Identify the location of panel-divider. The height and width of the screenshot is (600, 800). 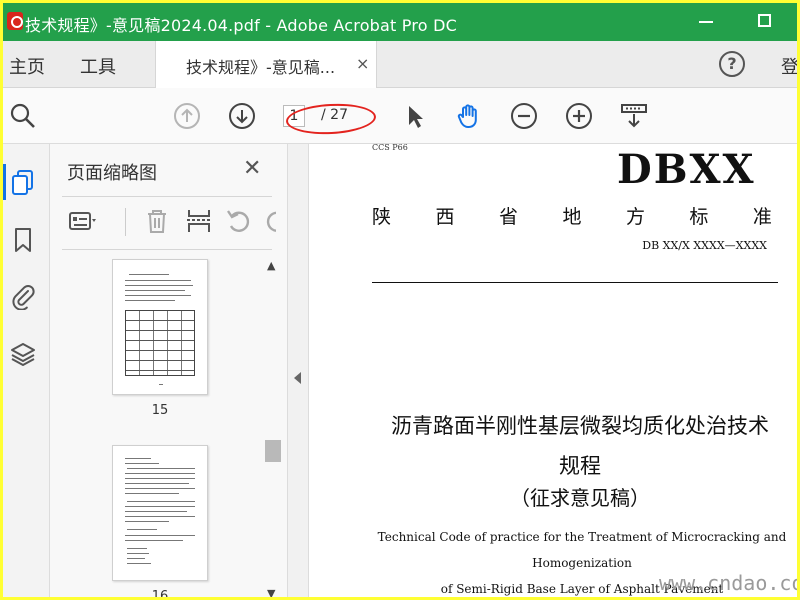
(167, 196).